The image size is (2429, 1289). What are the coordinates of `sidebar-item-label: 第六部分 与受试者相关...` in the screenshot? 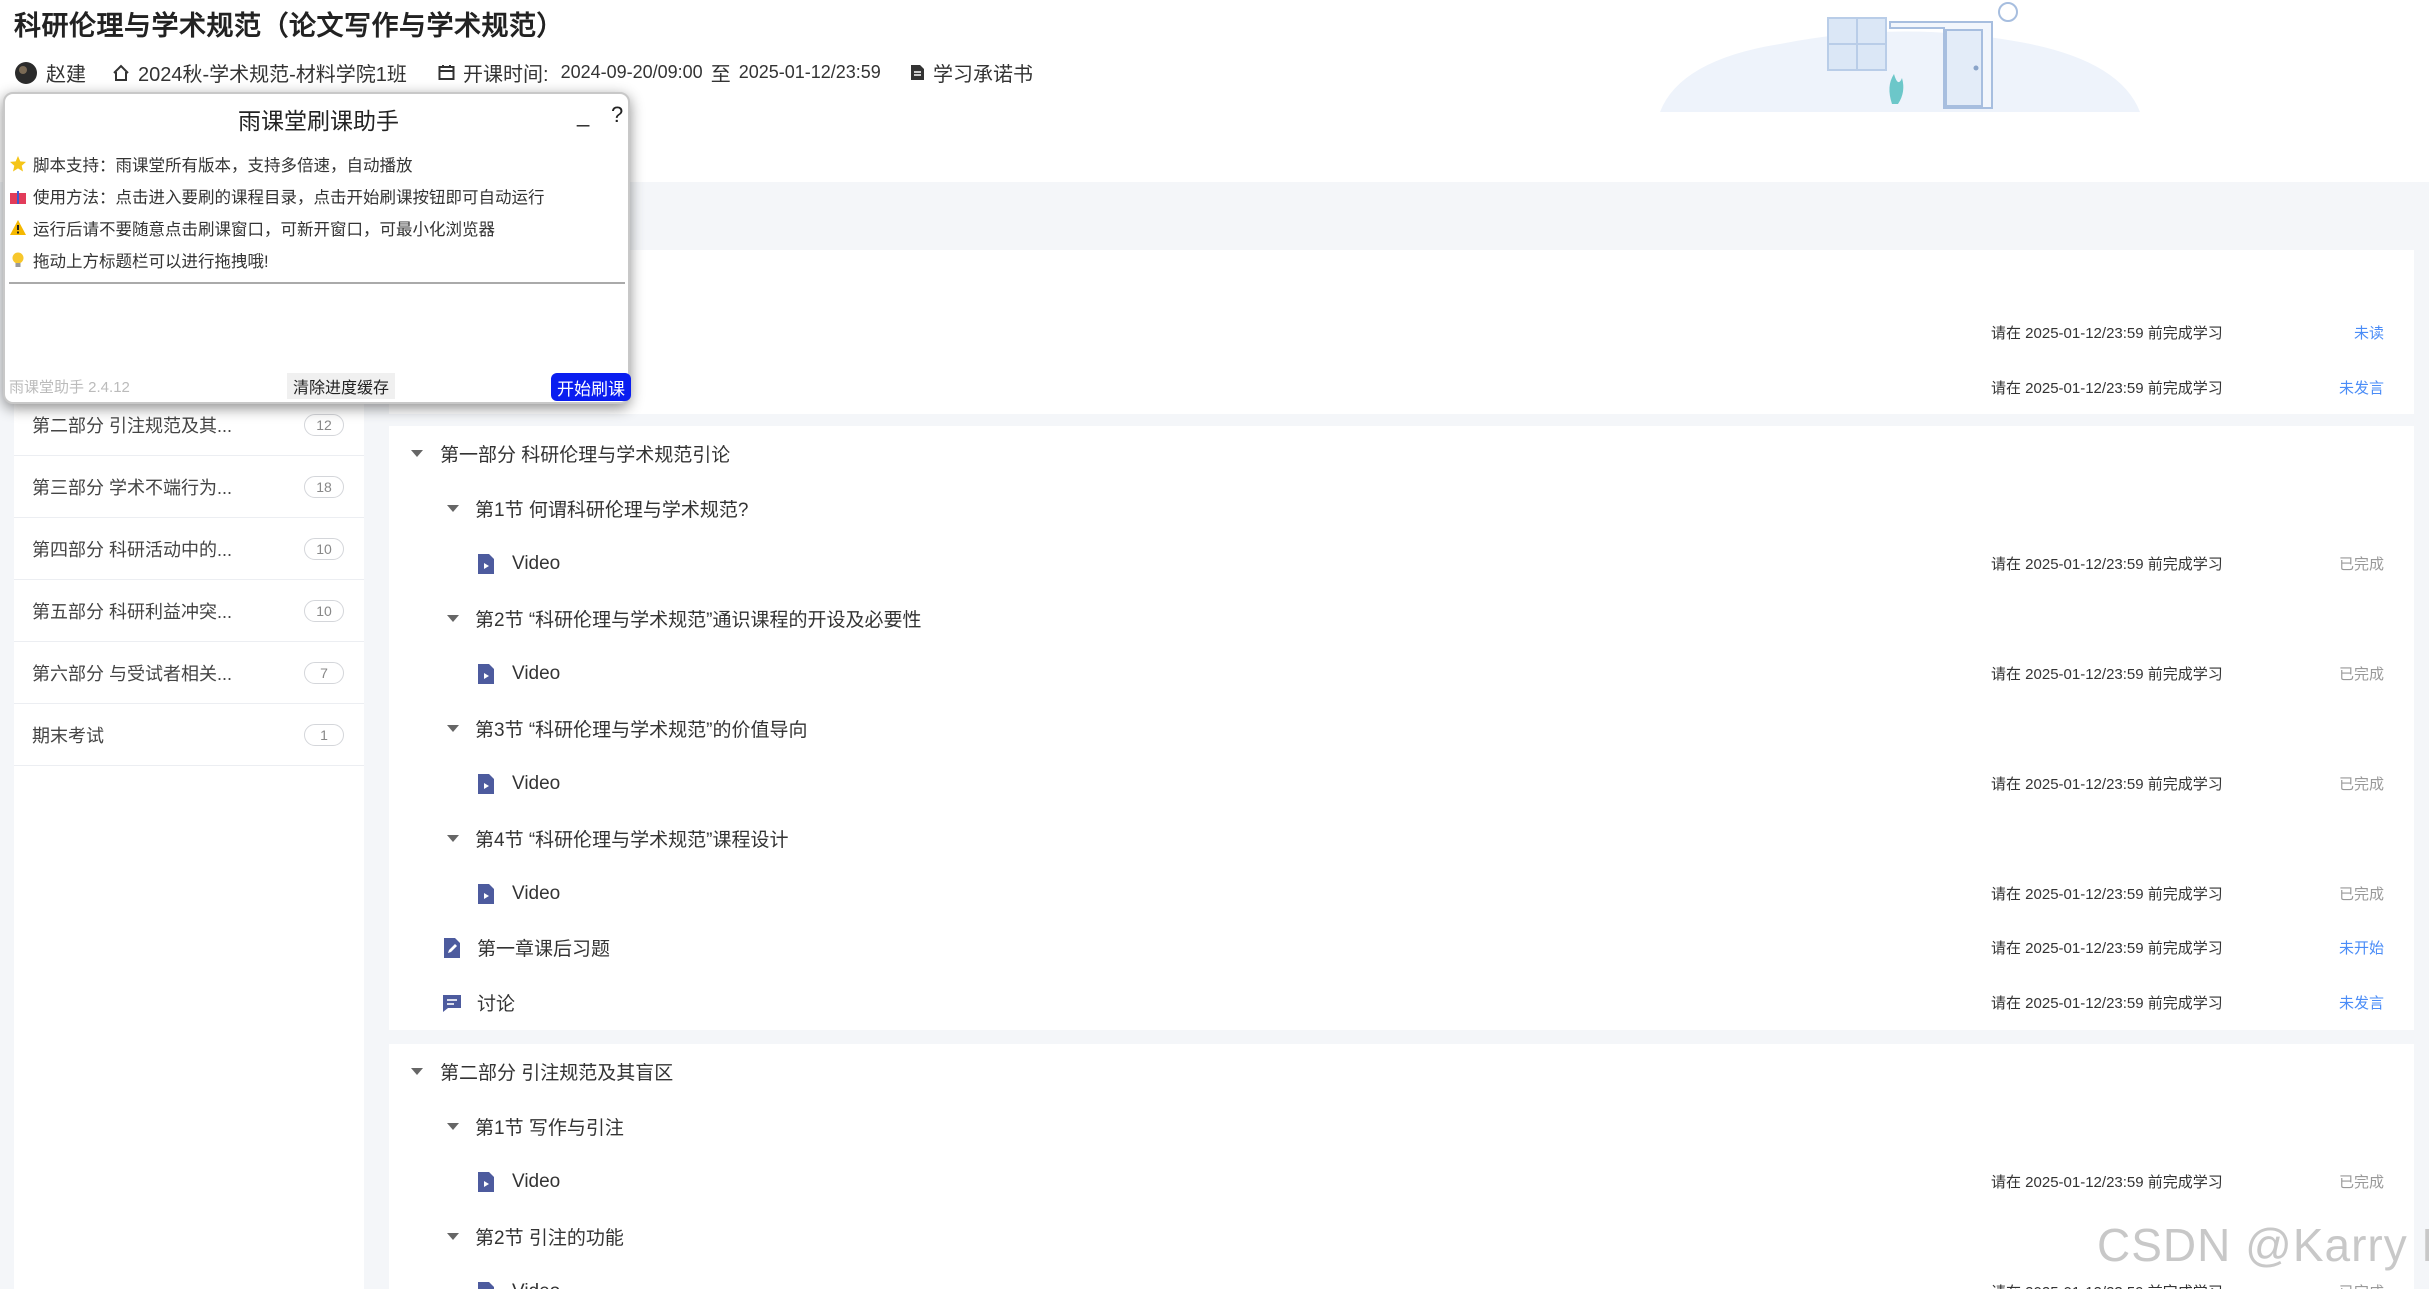 It's located at (132, 673).